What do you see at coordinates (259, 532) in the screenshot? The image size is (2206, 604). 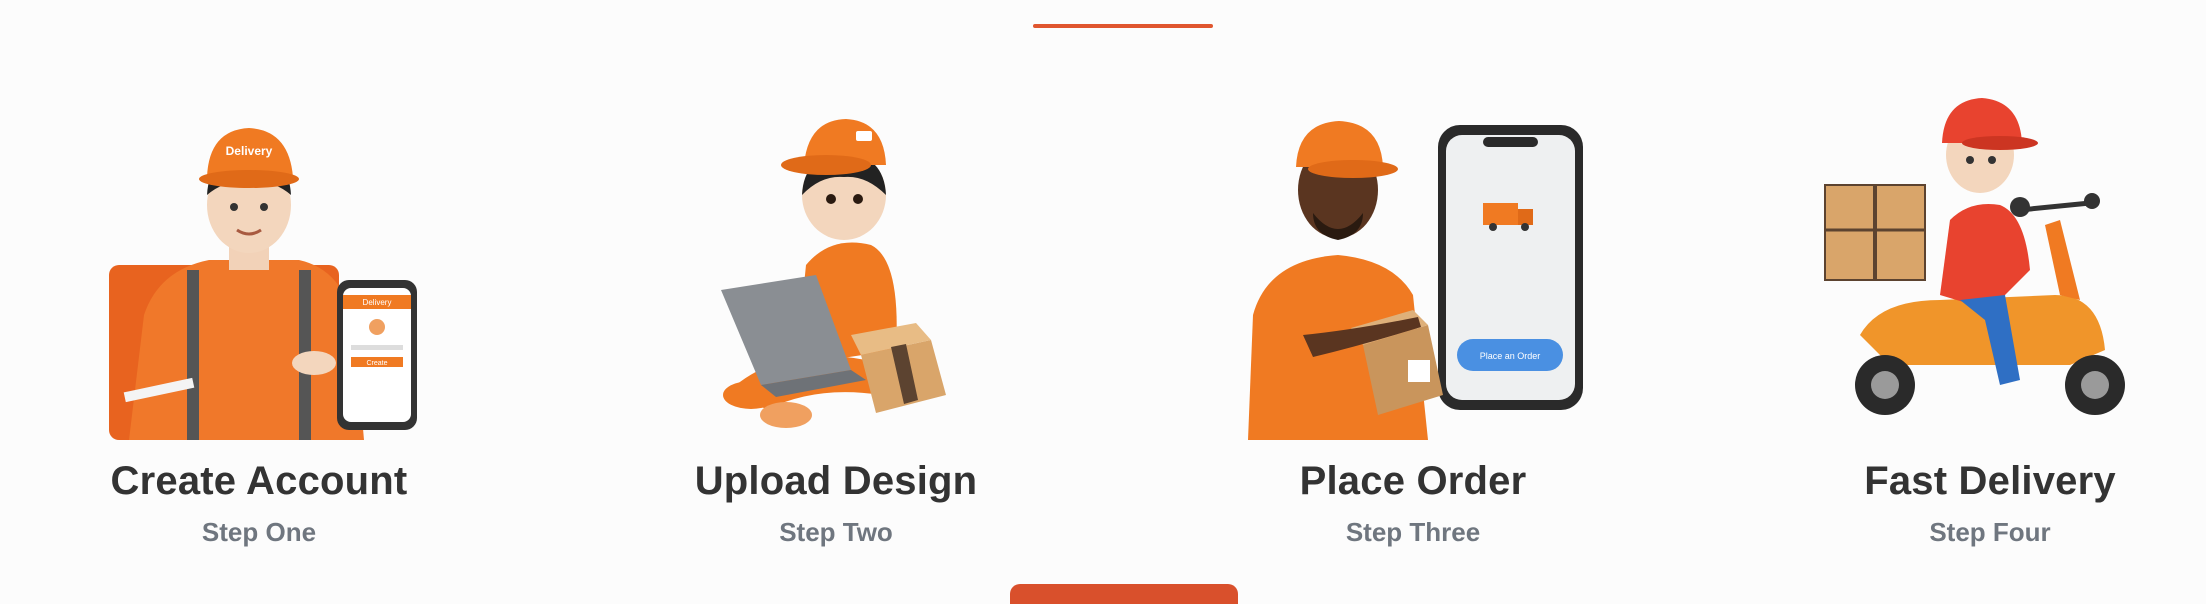 I see `step-subtitle: Step One` at bounding box center [259, 532].